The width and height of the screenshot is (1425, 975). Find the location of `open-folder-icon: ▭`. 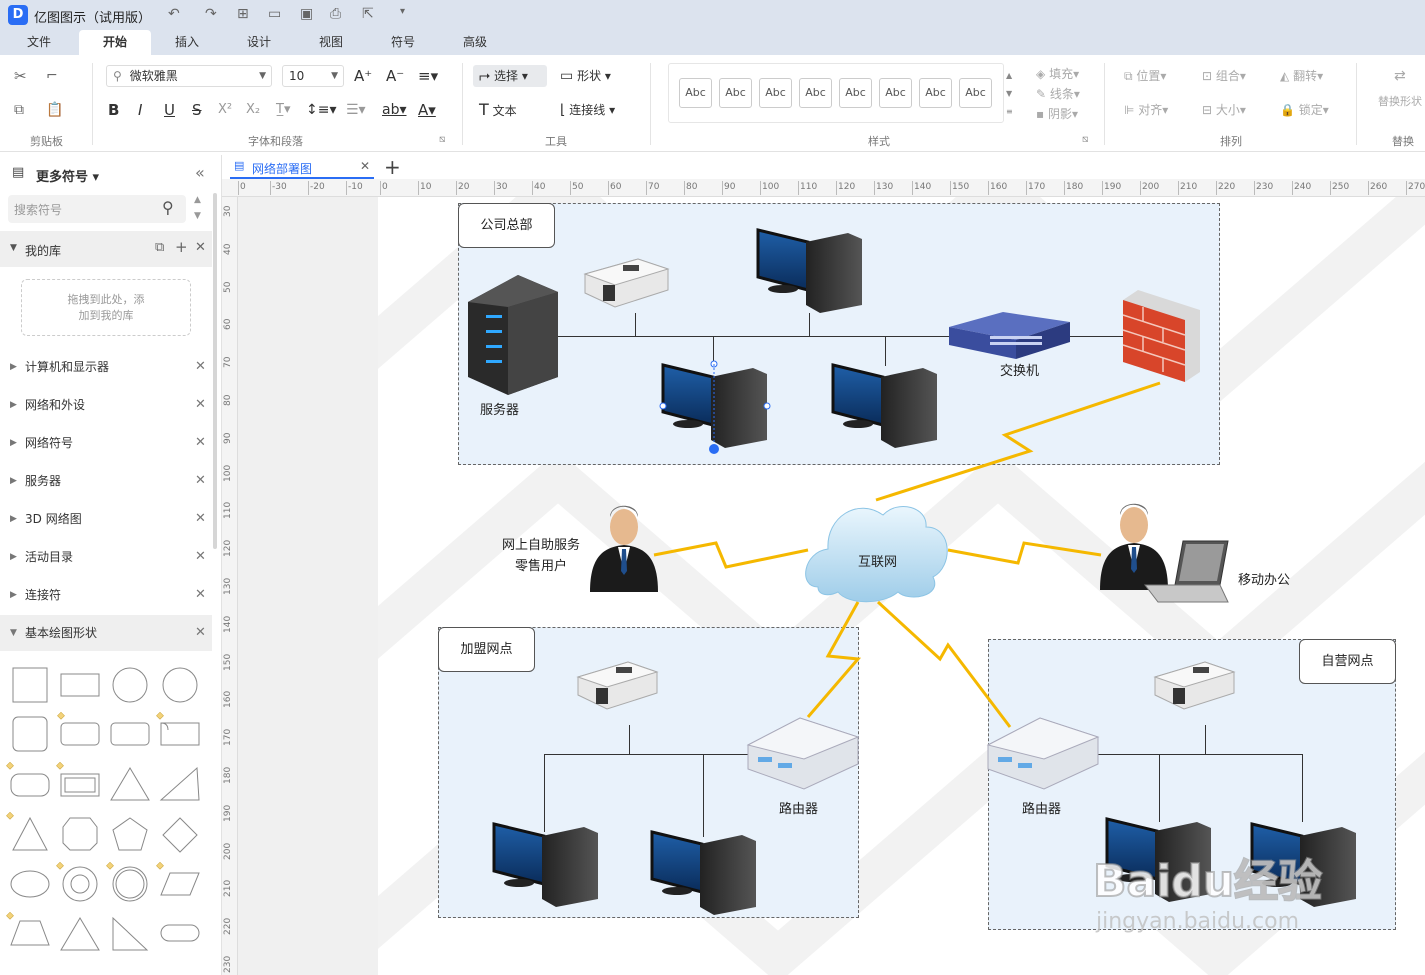

open-folder-icon: ▭ is located at coordinates (274, 14).